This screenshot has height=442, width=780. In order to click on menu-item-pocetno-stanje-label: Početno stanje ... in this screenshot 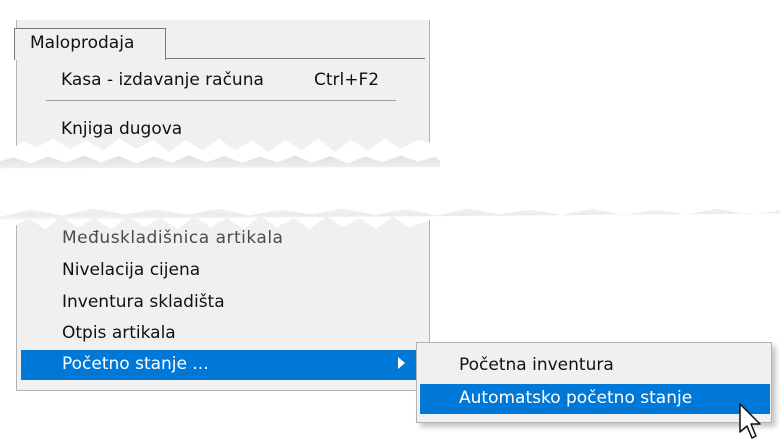, I will do `click(135, 364)`.